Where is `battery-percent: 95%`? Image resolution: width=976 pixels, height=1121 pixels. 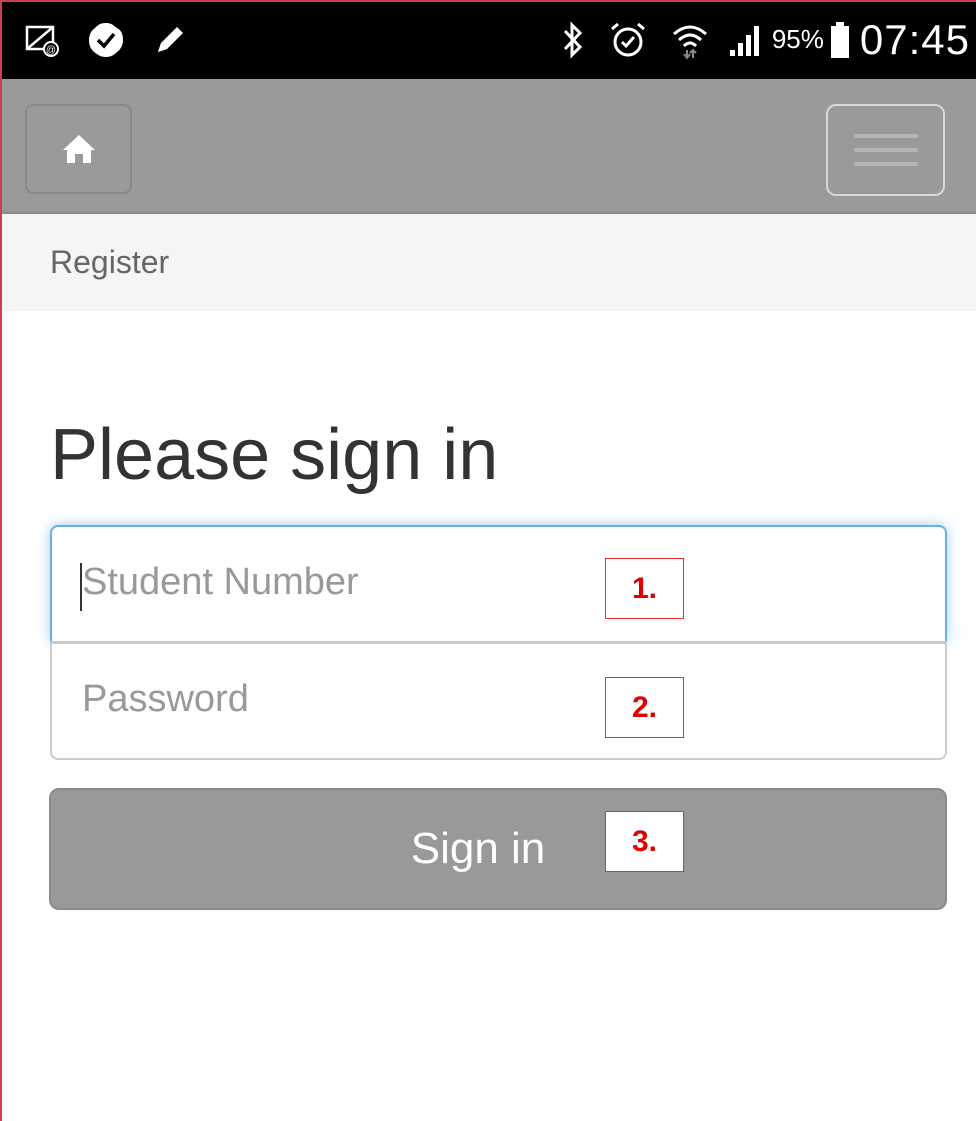
battery-percent: 95% is located at coordinates (797, 39).